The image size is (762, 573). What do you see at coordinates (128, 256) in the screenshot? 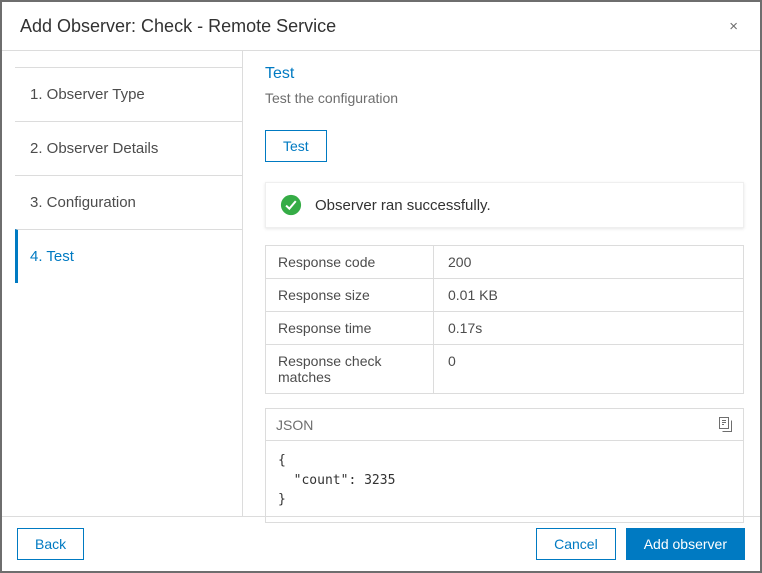
I see `step-test: 4. Test` at bounding box center [128, 256].